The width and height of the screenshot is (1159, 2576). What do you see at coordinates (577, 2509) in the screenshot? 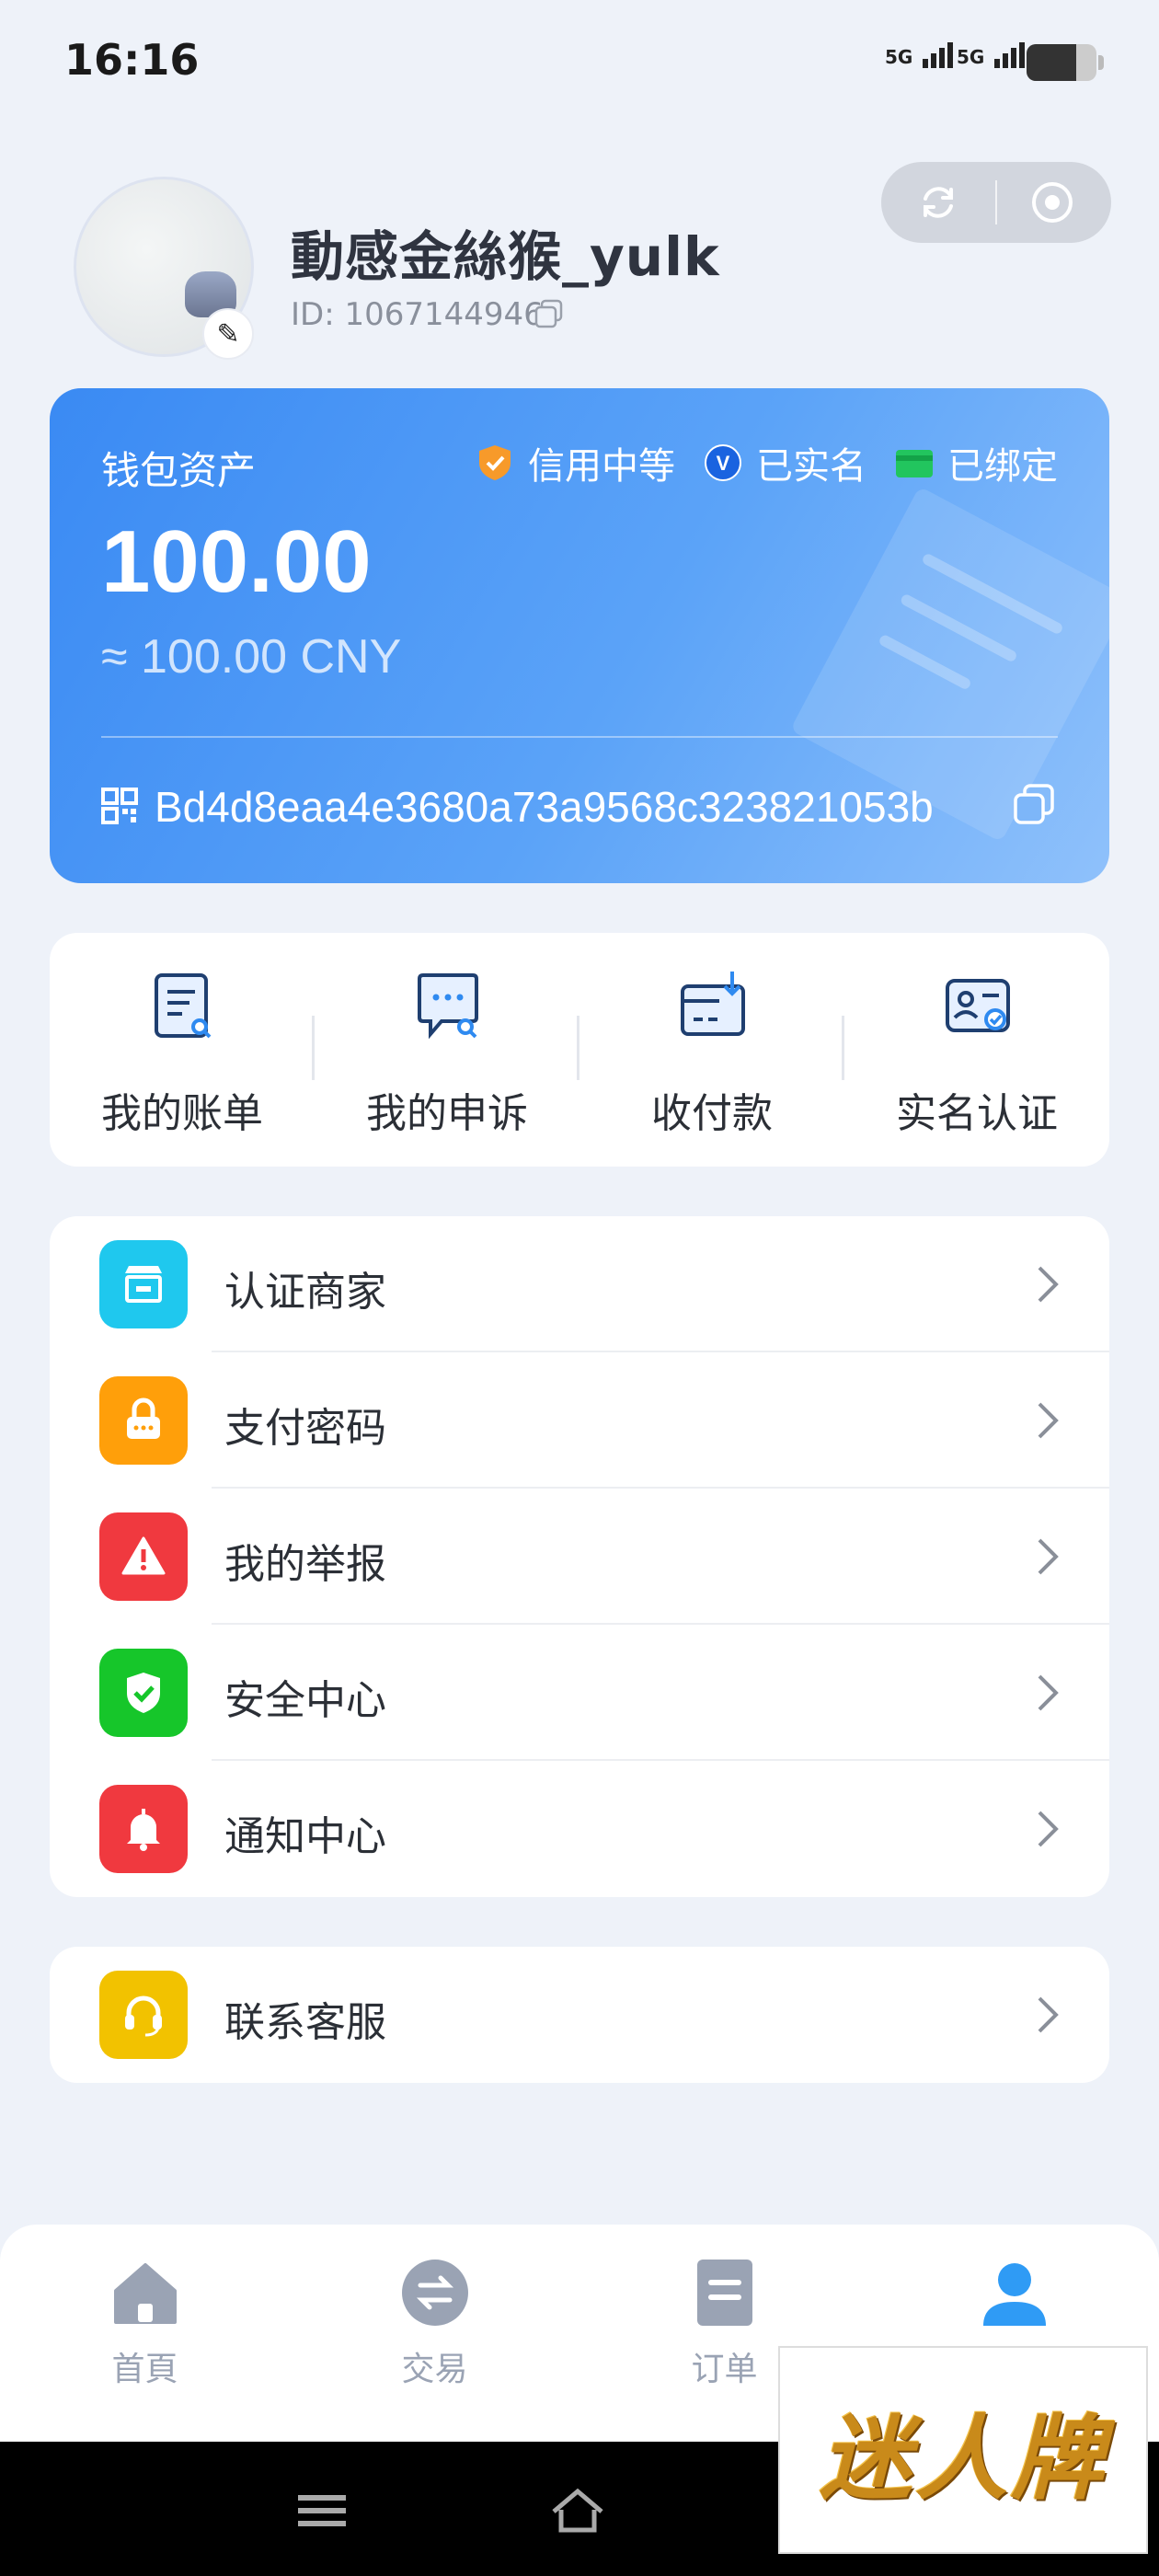
I see `home-nav-icon` at bounding box center [577, 2509].